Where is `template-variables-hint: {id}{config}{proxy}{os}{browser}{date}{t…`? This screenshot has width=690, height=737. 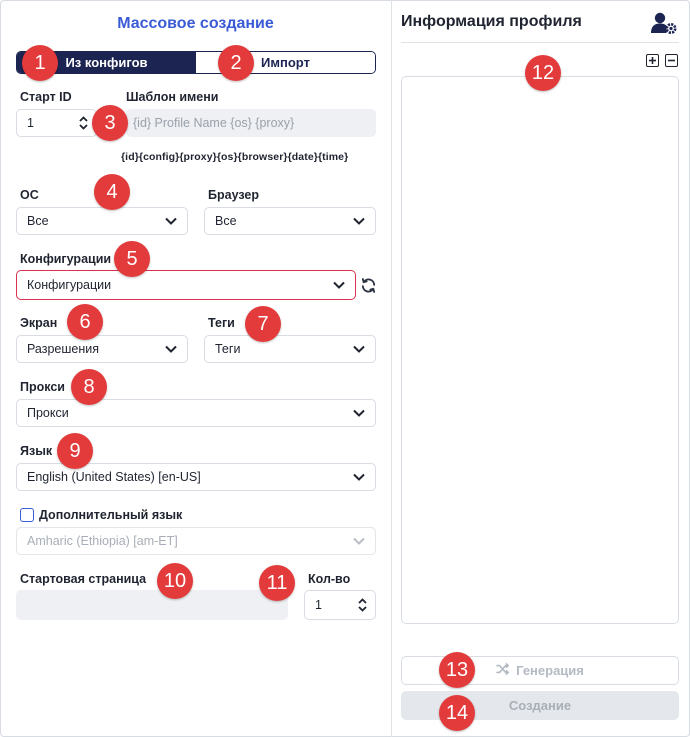
template-variables-hint: {id}{config}{proxy}{os}{browser}{date}{t… is located at coordinates (235, 157).